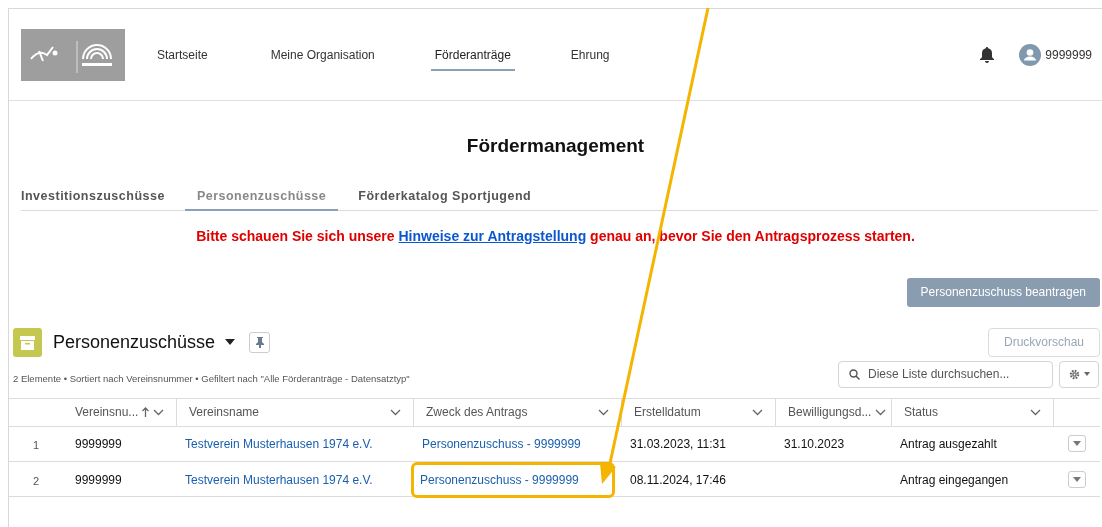  Describe the element at coordinates (322, 58) in the screenshot. I see `nav-link: Meine Organisation` at that location.